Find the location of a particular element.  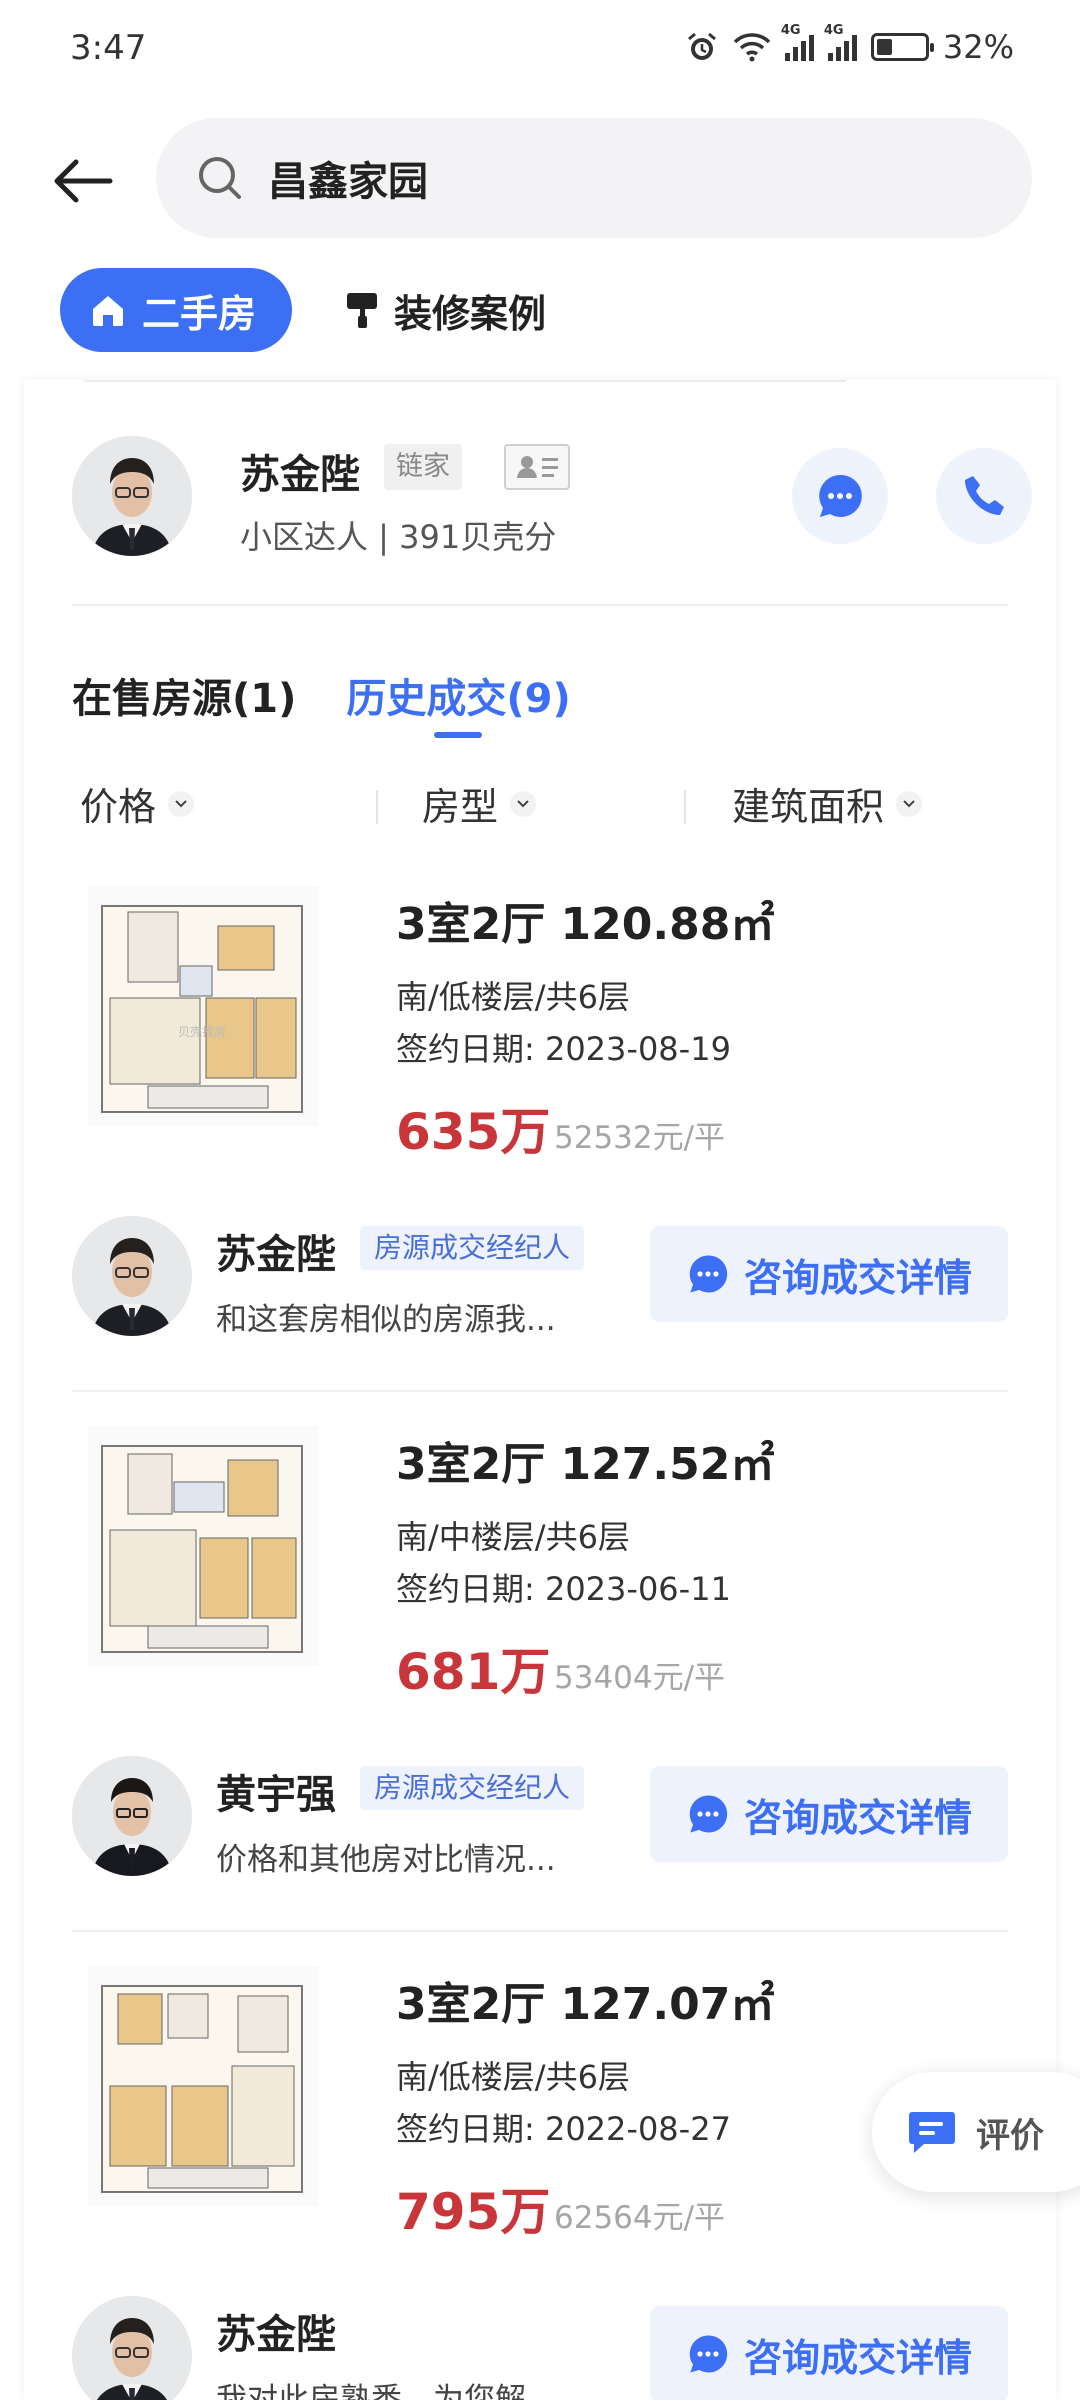

section-tabs: 在售房源(1) 历史成交(9) is located at coordinates (321, 702).